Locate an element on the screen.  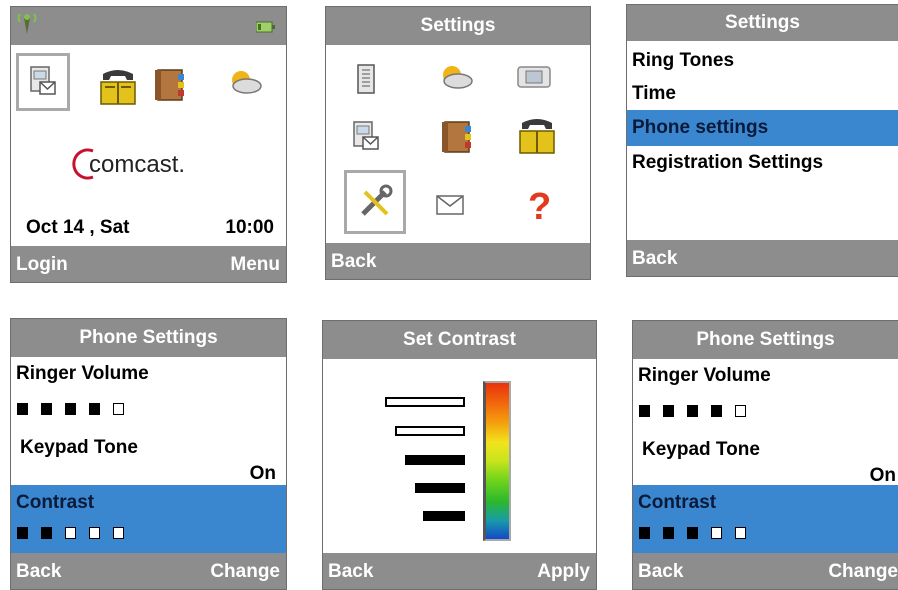
home-screen: comcast. Oct 14 , Sat 10:00 Login Menu is located at coordinates (148, 144).